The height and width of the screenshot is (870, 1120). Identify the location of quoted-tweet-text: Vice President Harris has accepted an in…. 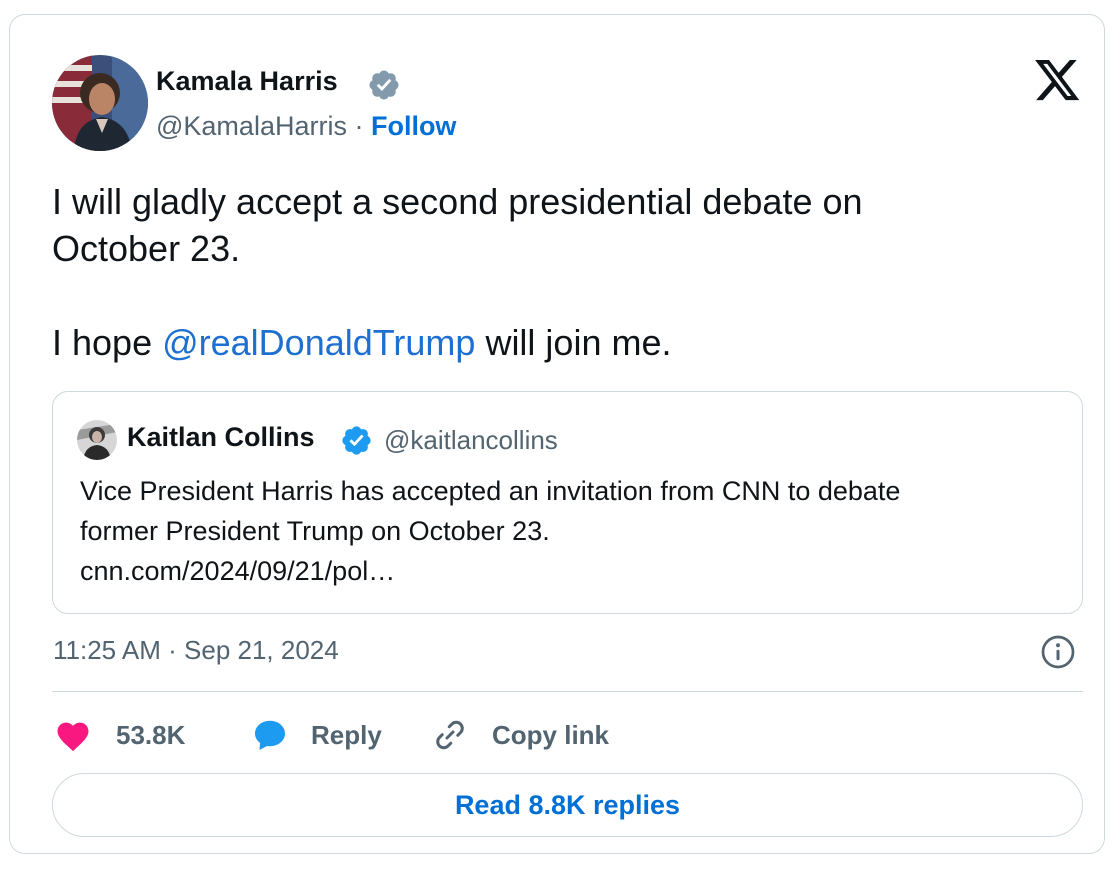
(575, 531).